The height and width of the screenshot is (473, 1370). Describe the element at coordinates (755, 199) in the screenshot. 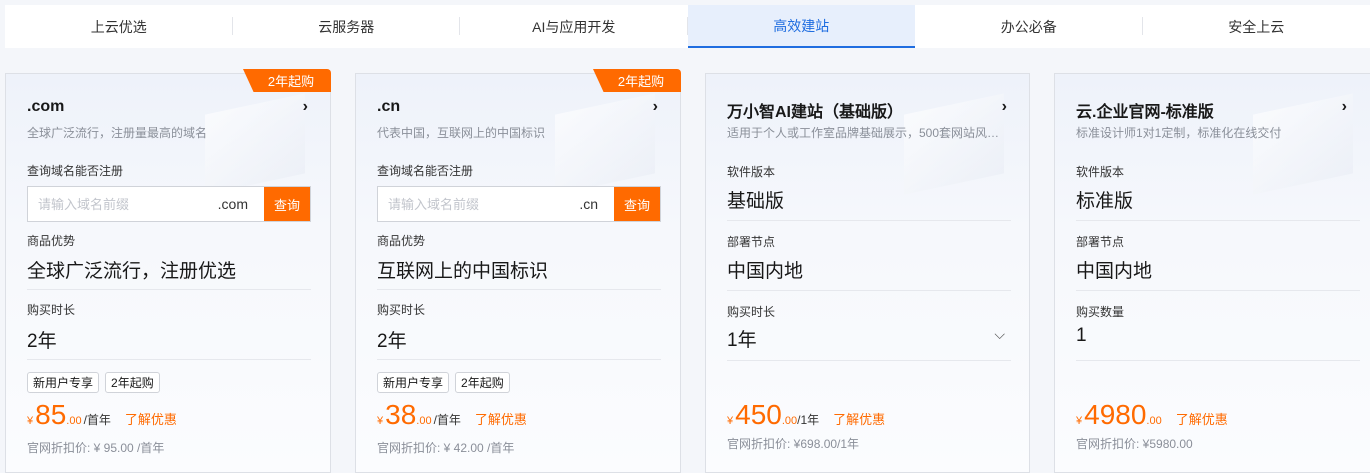

I see `version-value: 基础版` at that location.